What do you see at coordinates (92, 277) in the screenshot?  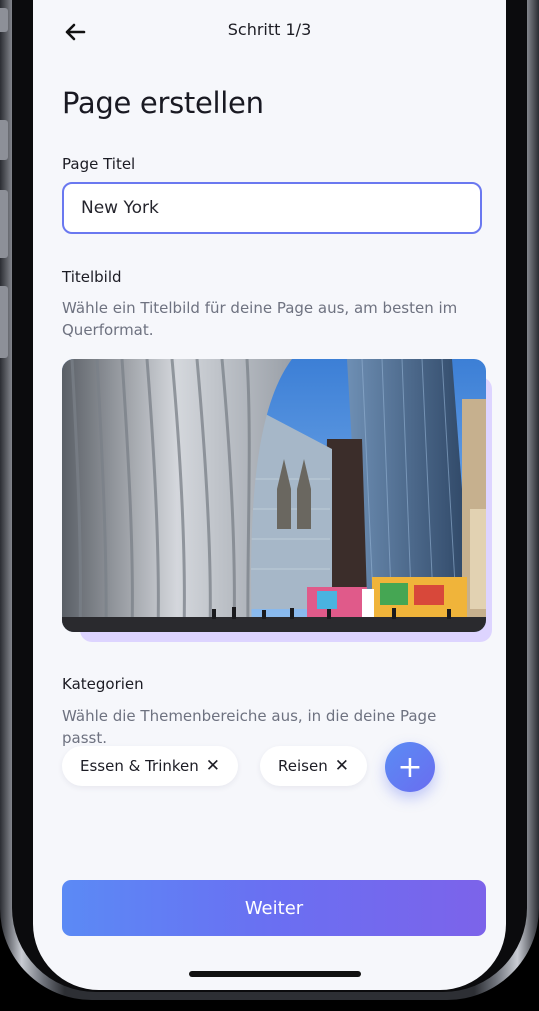 I see `cover-label: Titelbild` at bounding box center [92, 277].